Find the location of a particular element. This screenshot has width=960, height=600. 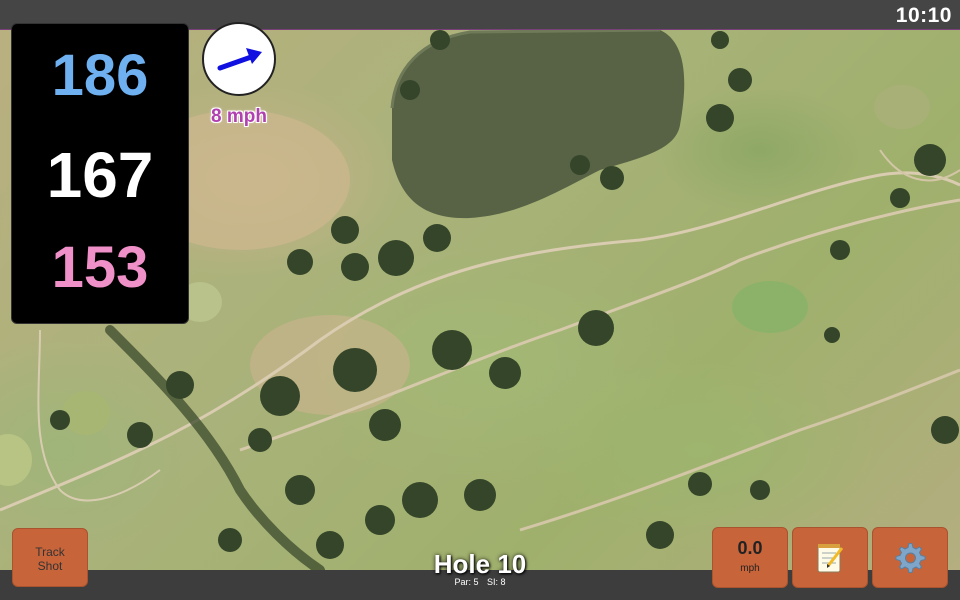

cart-path is located at coordinates (739, 450).